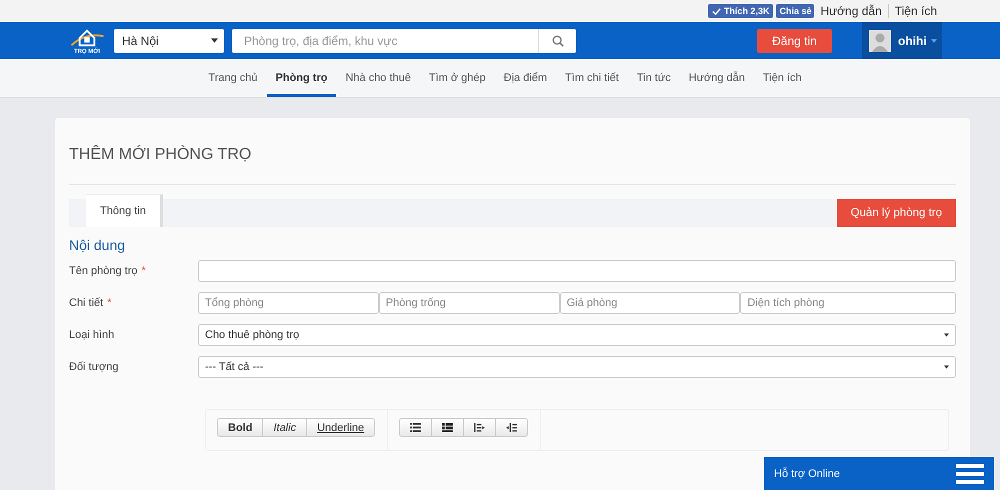 The width and height of the screenshot is (1000, 490). What do you see at coordinates (285, 427) in the screenshot?
I see `italic-button: Italic` at bounding box center [285, 427].